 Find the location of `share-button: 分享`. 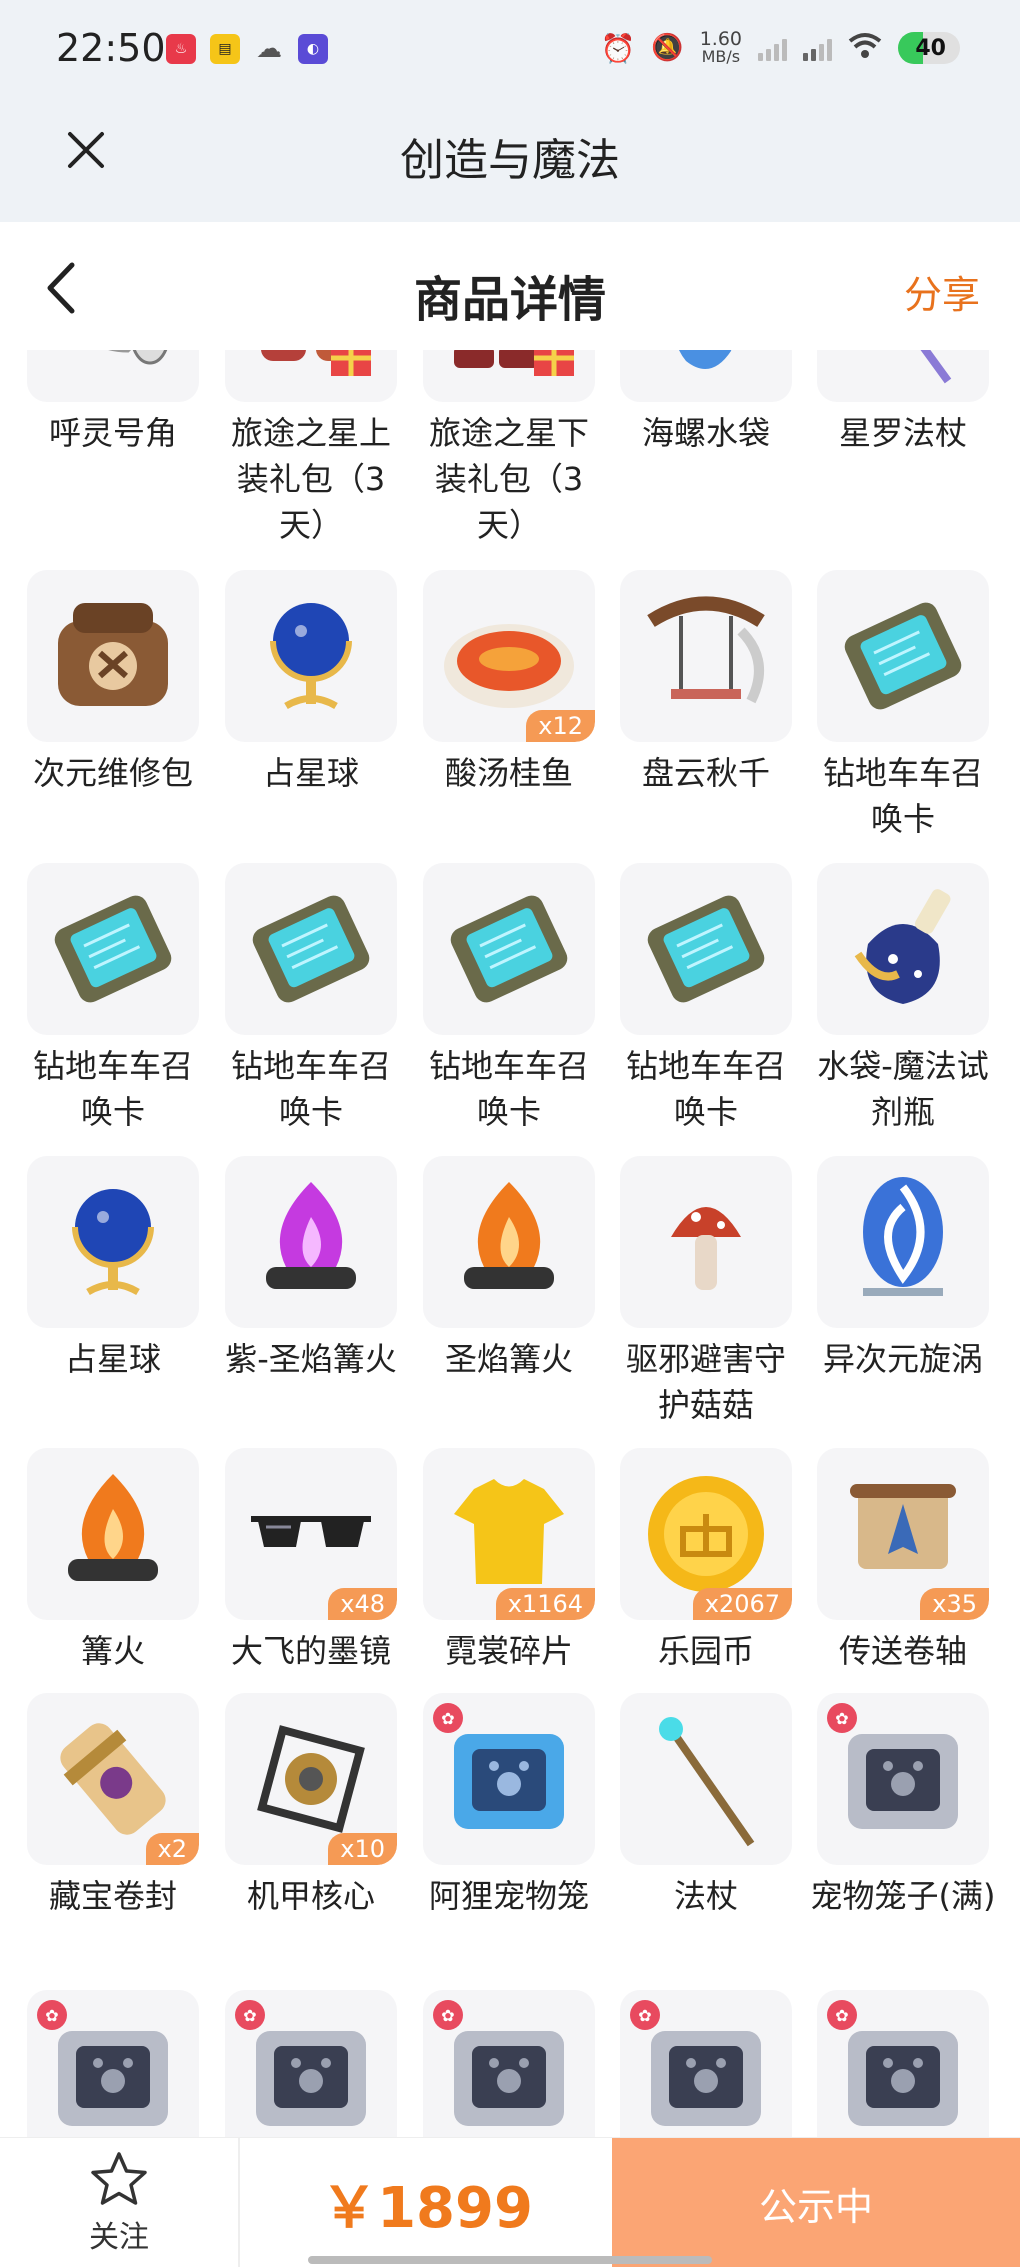

share-button: 分享 is located at coordinates (942, 291).